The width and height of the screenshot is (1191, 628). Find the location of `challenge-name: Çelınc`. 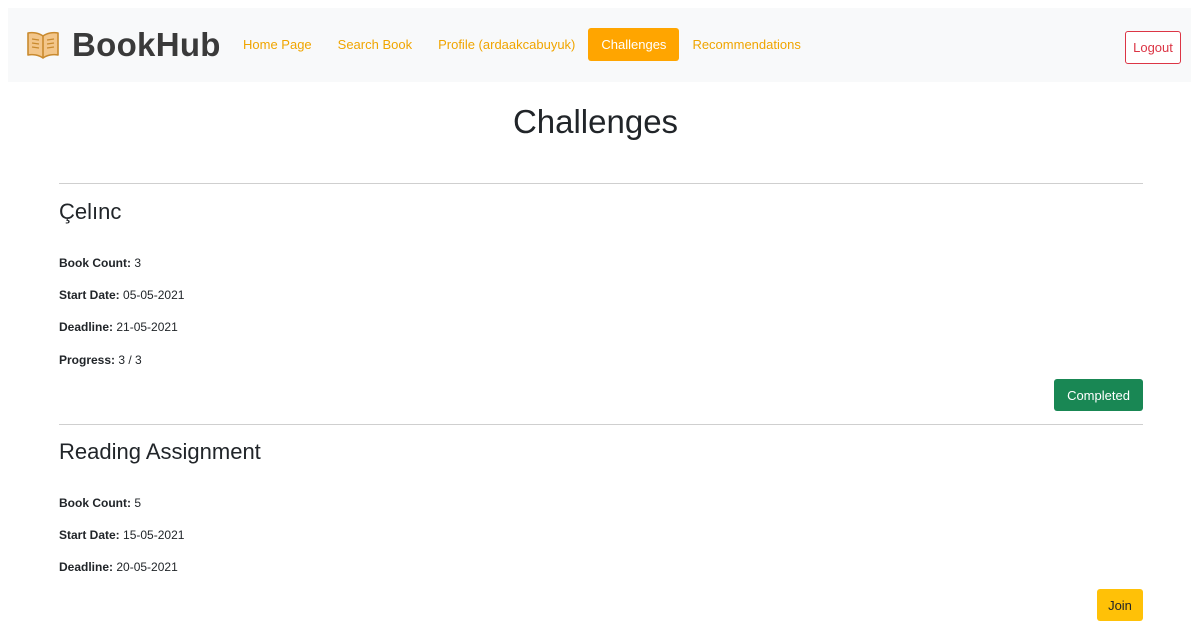

challenge-name: Çelınc is located at coordinates (90, 211).